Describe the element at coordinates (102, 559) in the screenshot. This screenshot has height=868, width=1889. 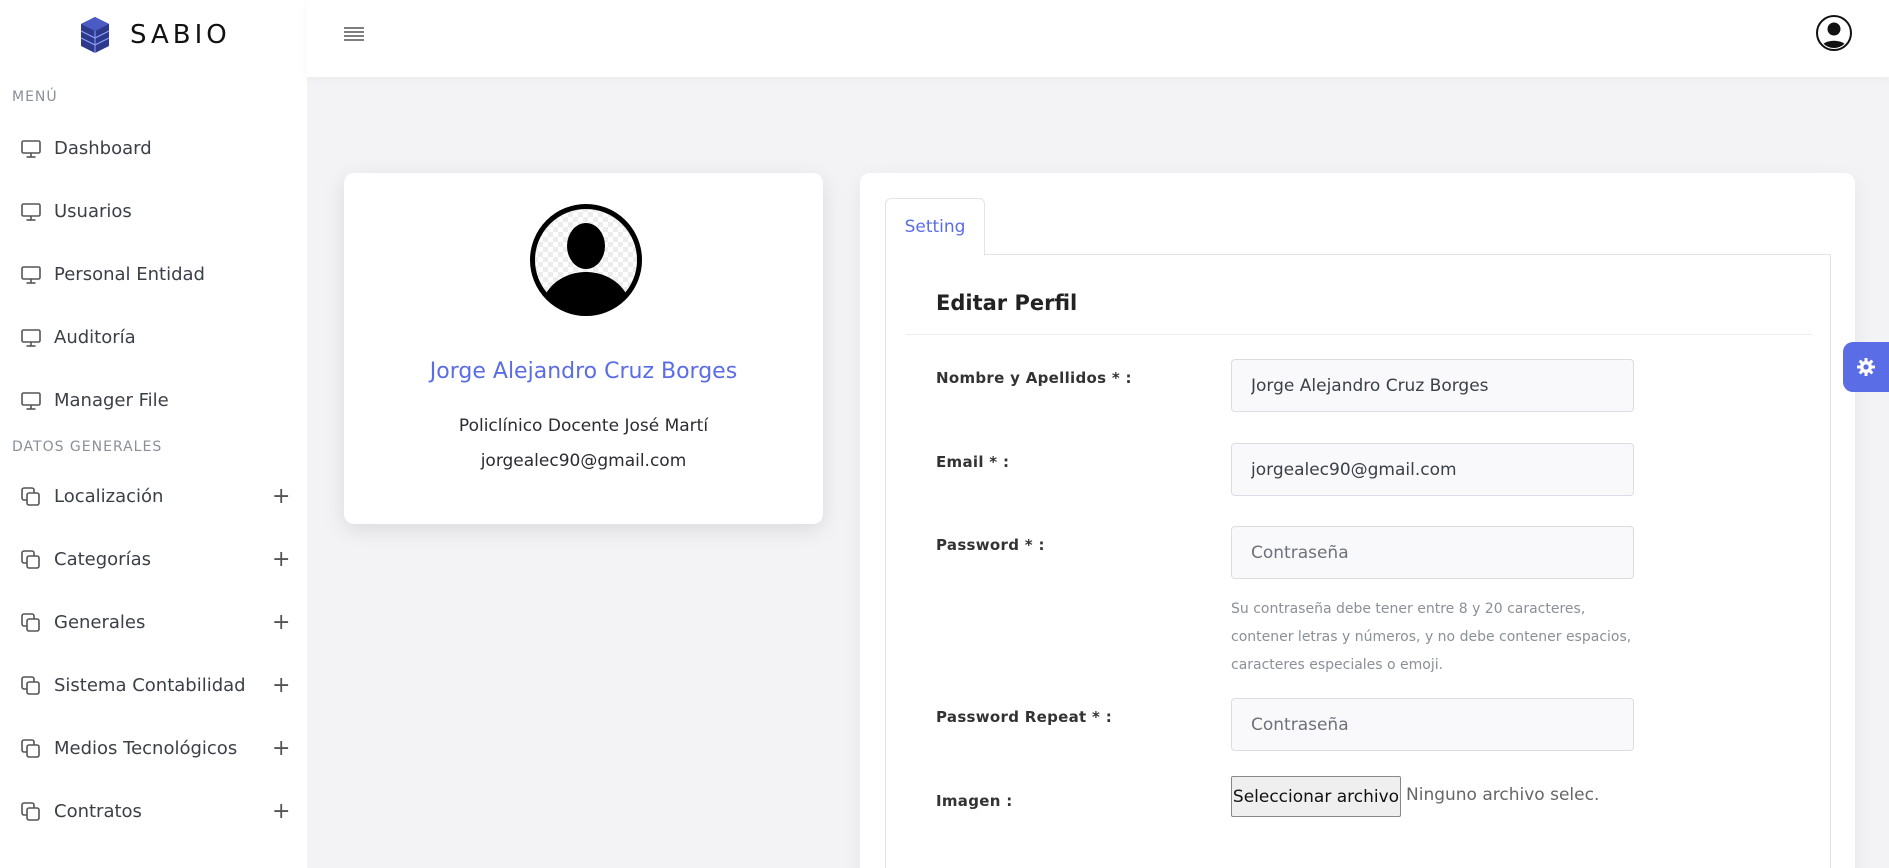
I see `sidebar-item-label: Categorías` at that location.